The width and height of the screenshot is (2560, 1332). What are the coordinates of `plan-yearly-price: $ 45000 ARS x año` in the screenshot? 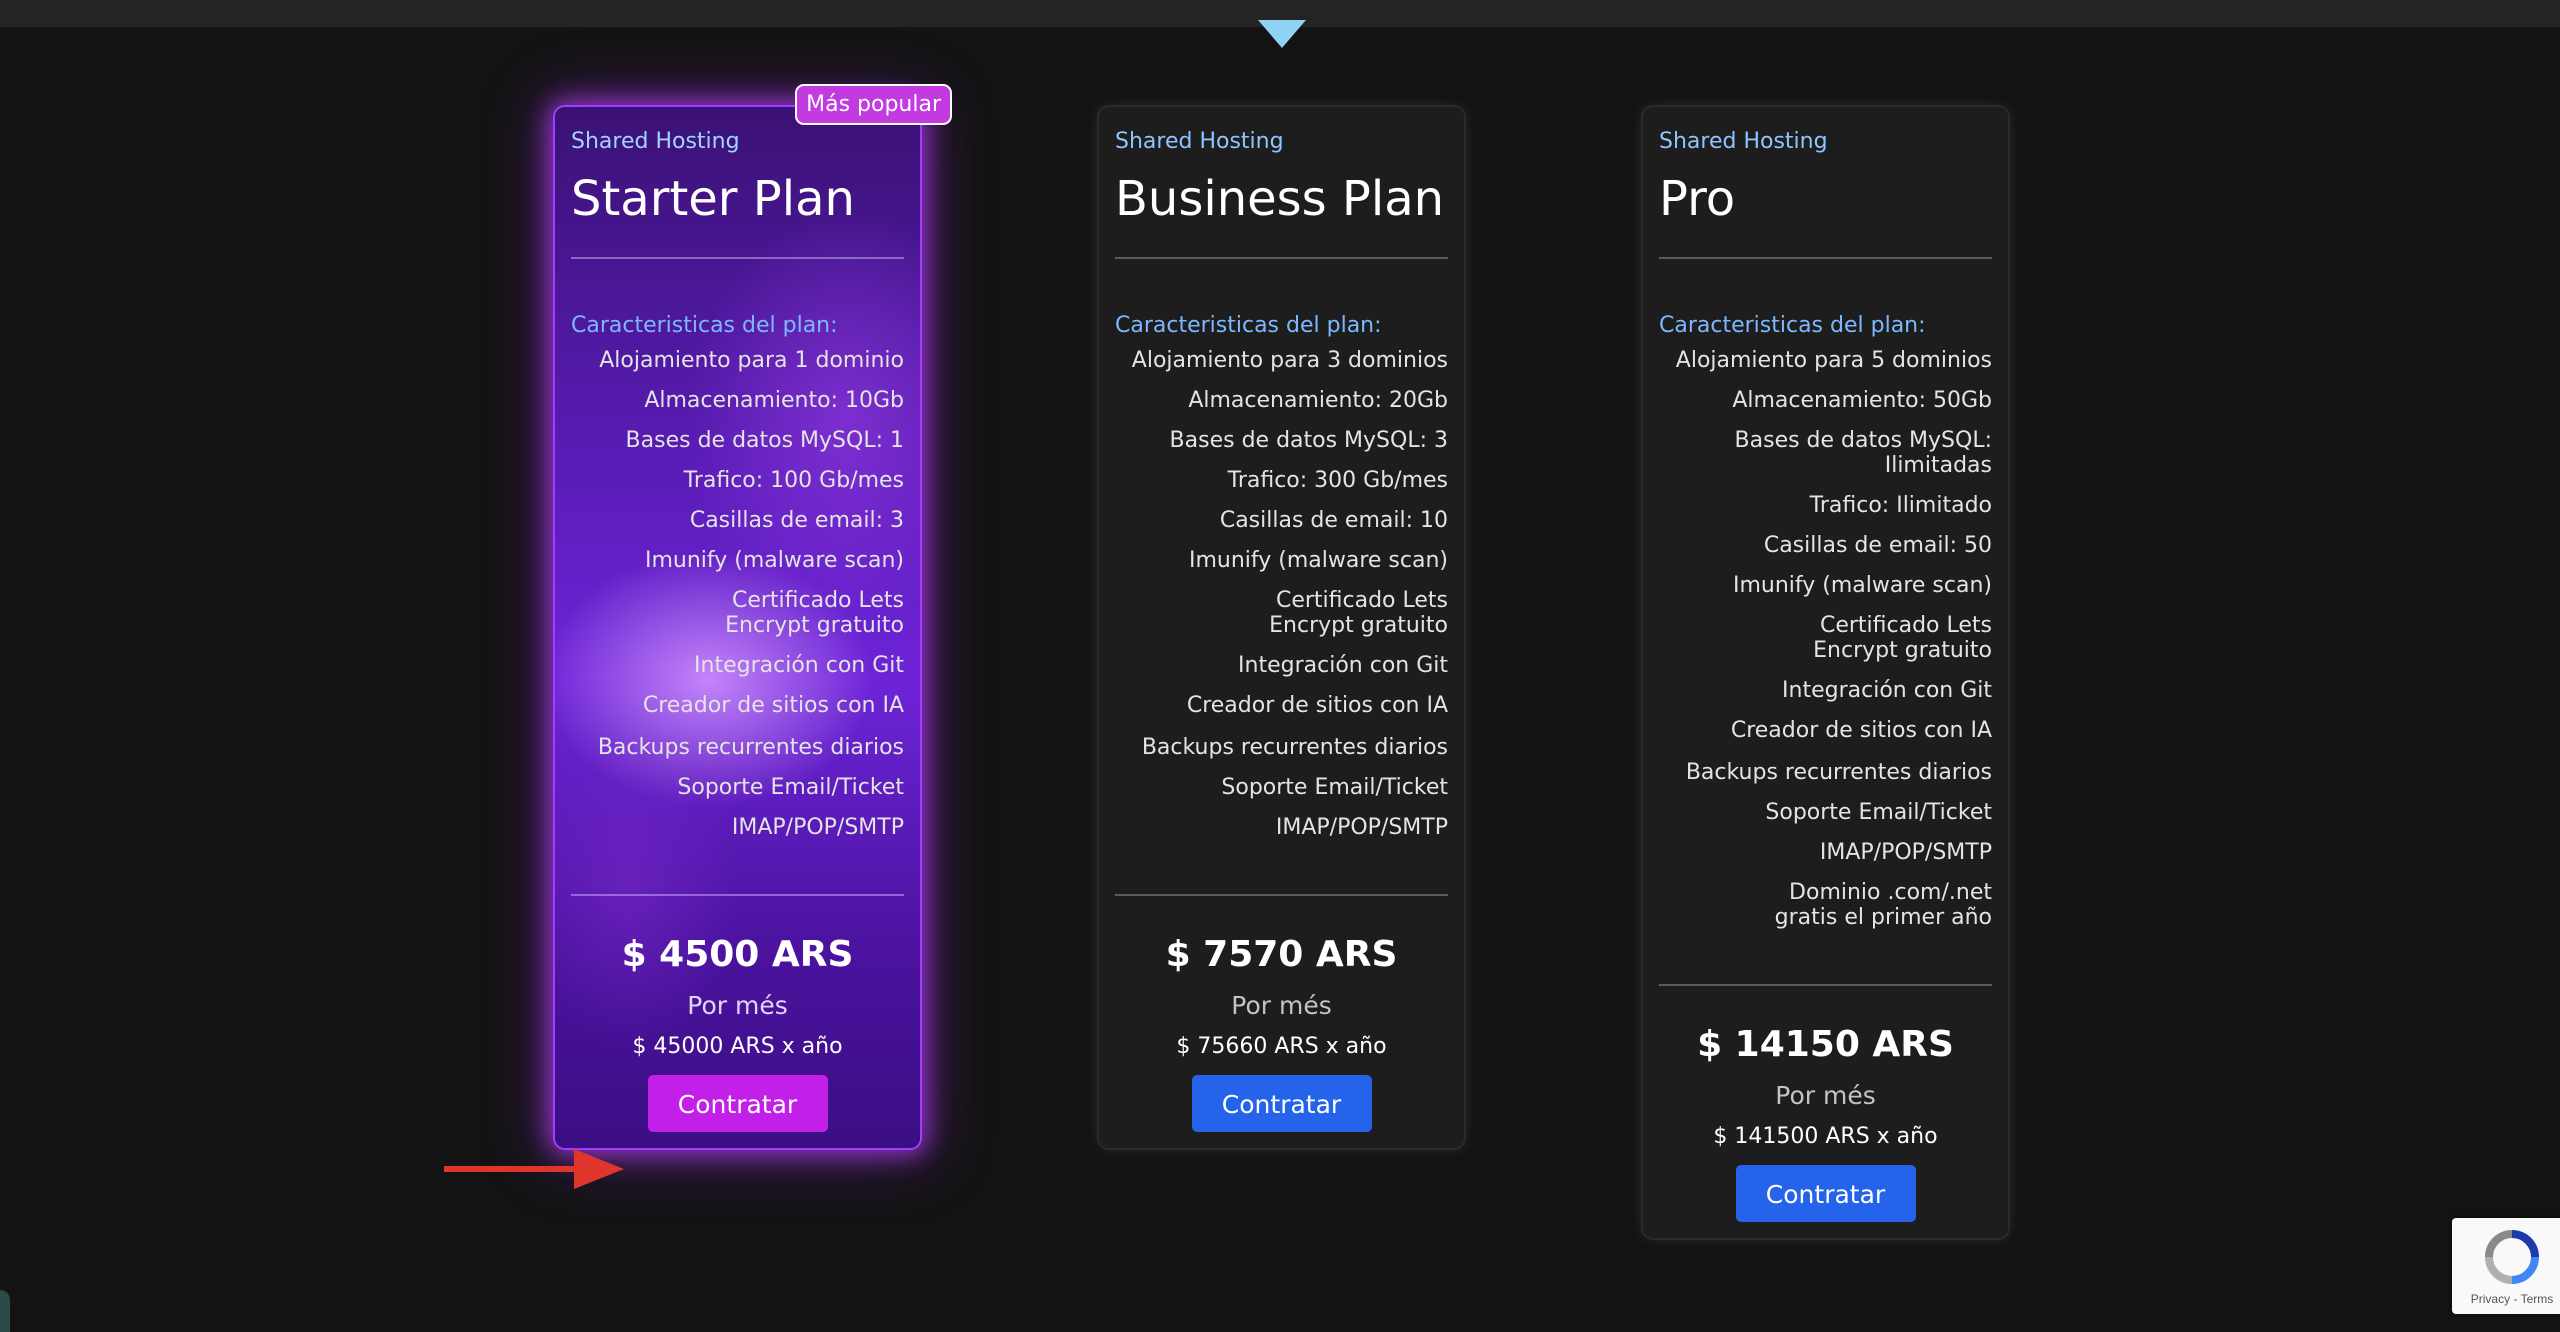 It's located at (737, 1046).